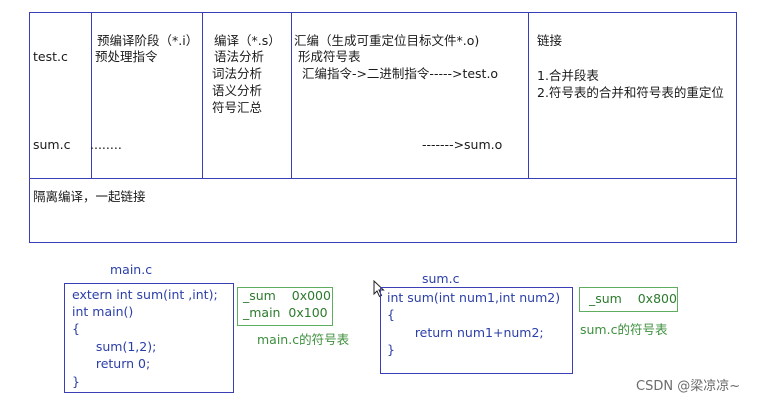  Describe the element at coordinates (76, 381) in the screenshot. I see `main-c-code-line-6: }` at that location.